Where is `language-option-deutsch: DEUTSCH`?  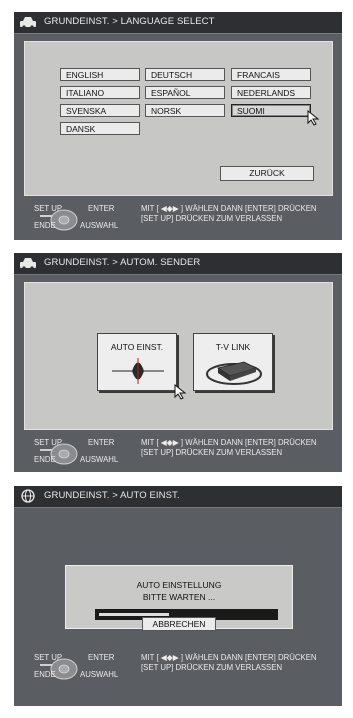 language-option-deutsch: DEUTSCH is located at coordinates (185, 74).